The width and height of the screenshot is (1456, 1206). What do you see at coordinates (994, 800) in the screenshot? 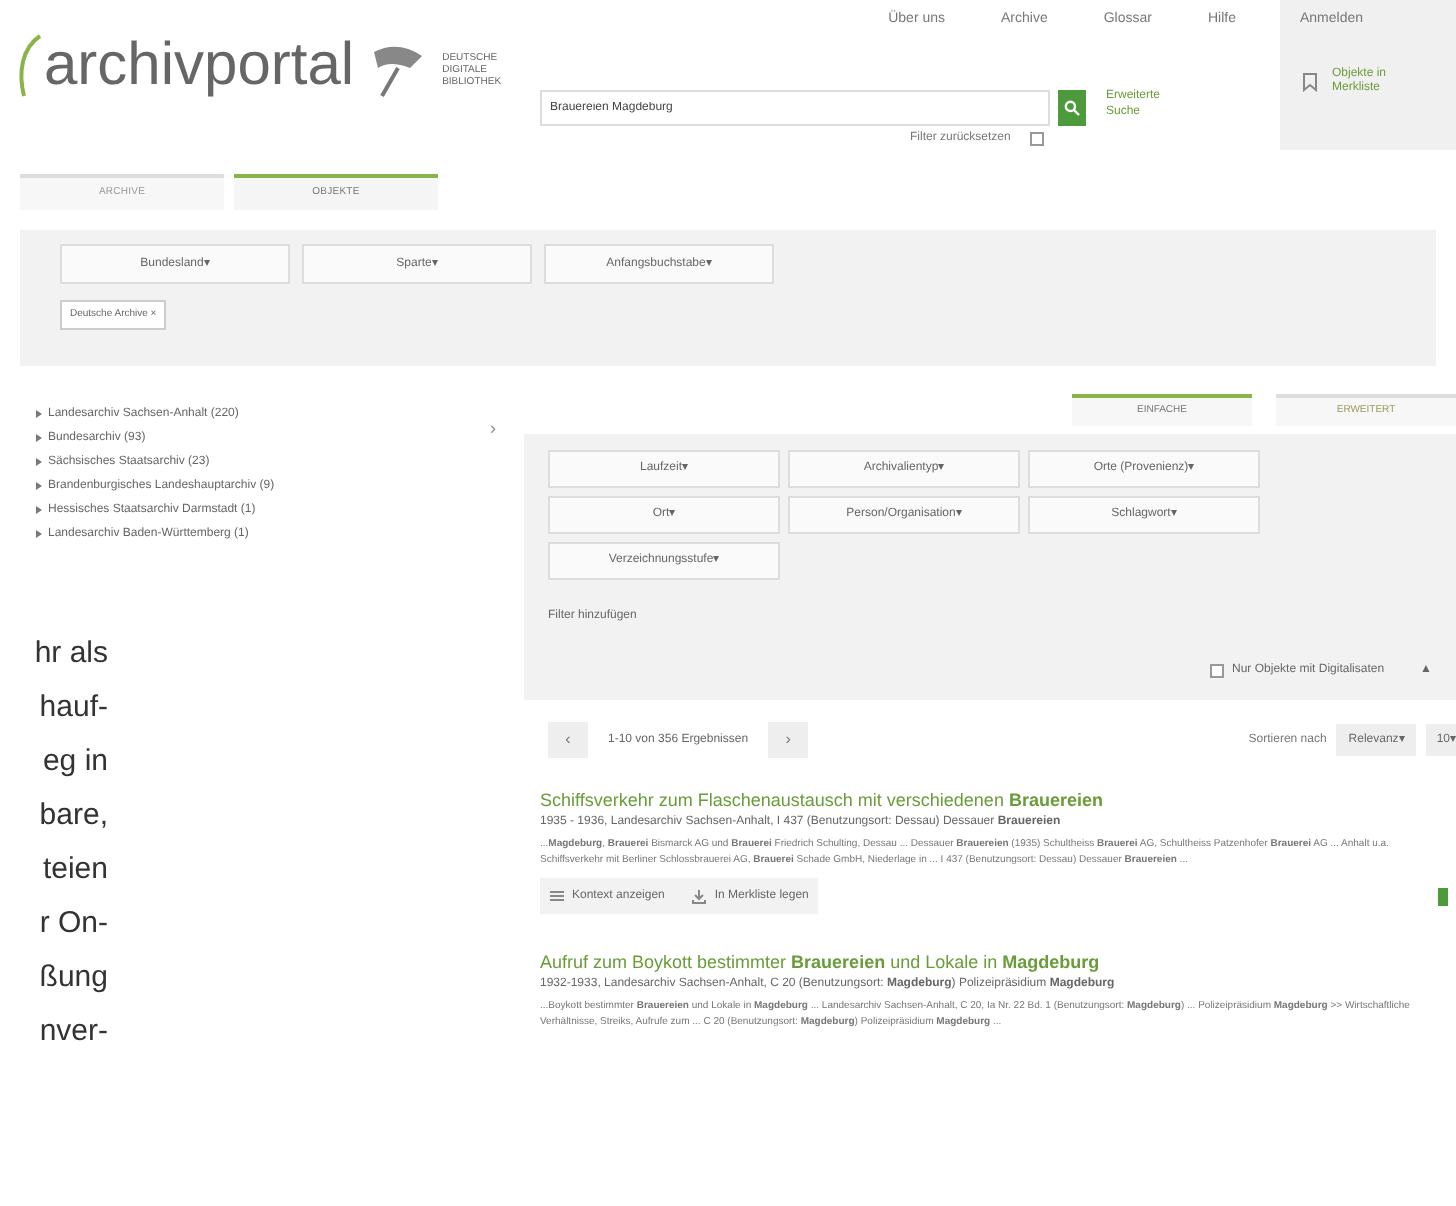
I see `result-title-link: Schiffsverkehr zum Flaschenaustausch mit verschiedenen Brauereien` at bounding box center [994, 800].